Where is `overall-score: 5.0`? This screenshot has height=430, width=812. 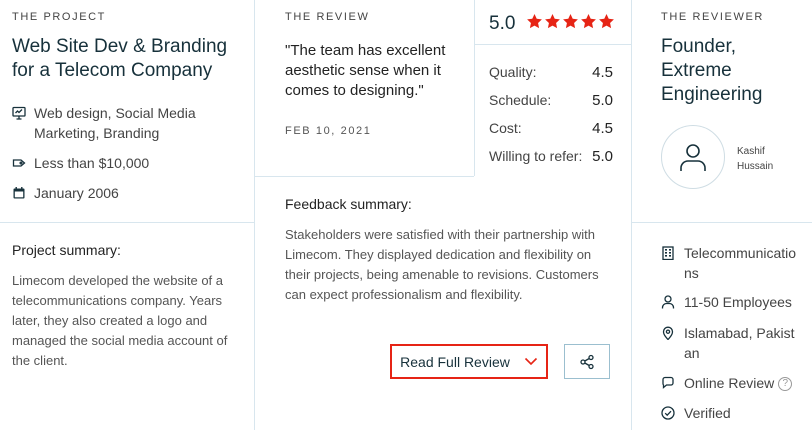 overall-score: 5.0 is located at coordinates (502, 23).